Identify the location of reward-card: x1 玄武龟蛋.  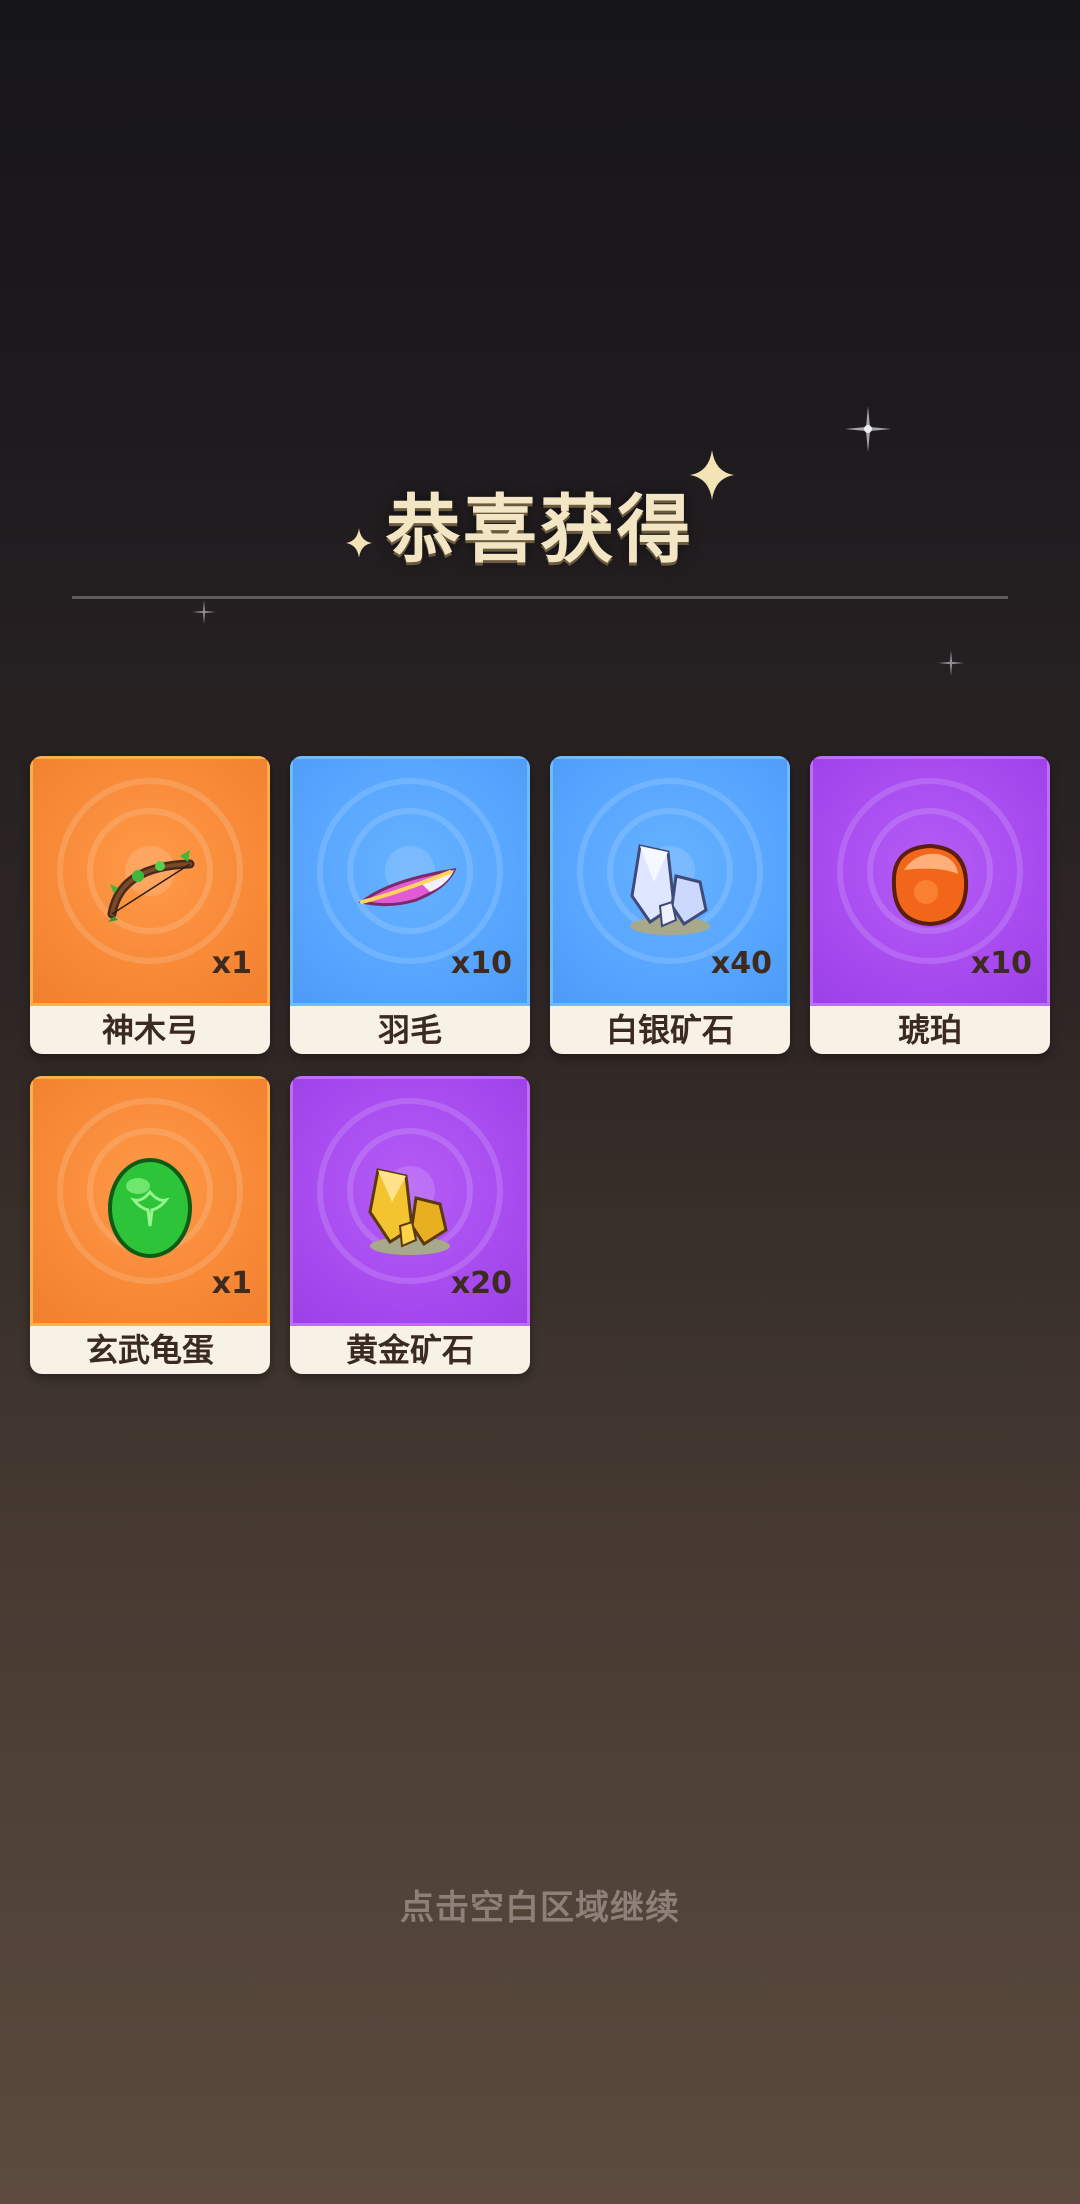
(150, 1225).